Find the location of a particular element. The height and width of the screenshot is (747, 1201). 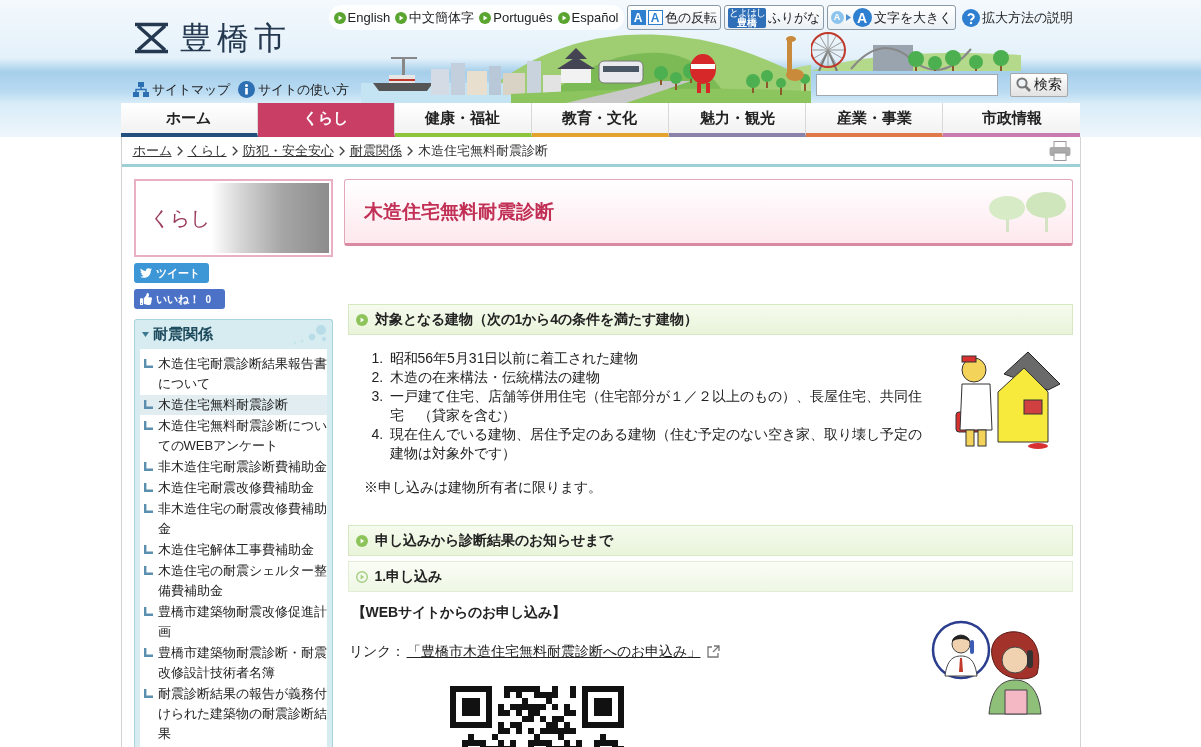

section-heading: 対象となる建物（次の1から4の条件を満たす建物） is located at coordinates (536, 319).